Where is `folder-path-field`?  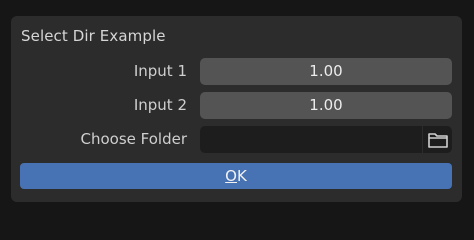 folder-path-field is located at coordinates (311, 139).